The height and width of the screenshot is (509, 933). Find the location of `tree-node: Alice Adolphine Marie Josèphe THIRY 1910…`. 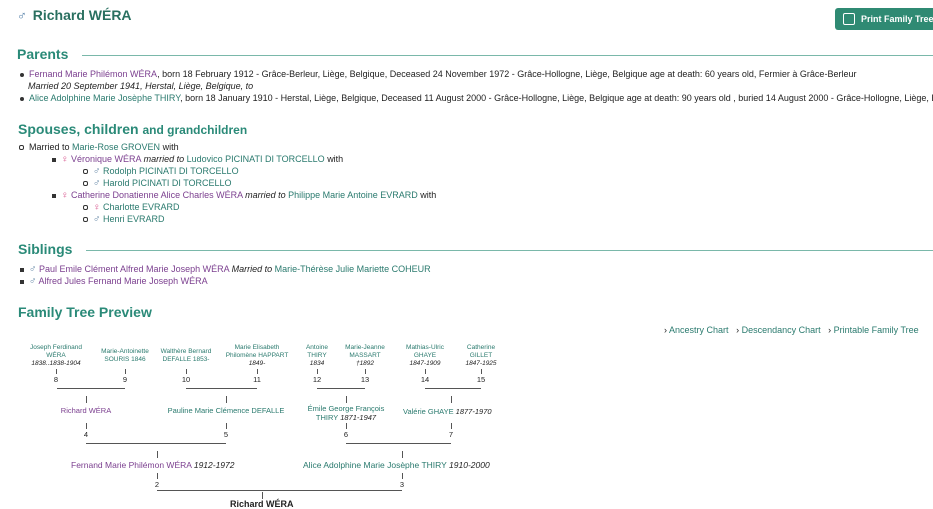

tree-node: Alice Adolphine Marie Josèphe THIRY 1910… is located at coordinates (396, 465).